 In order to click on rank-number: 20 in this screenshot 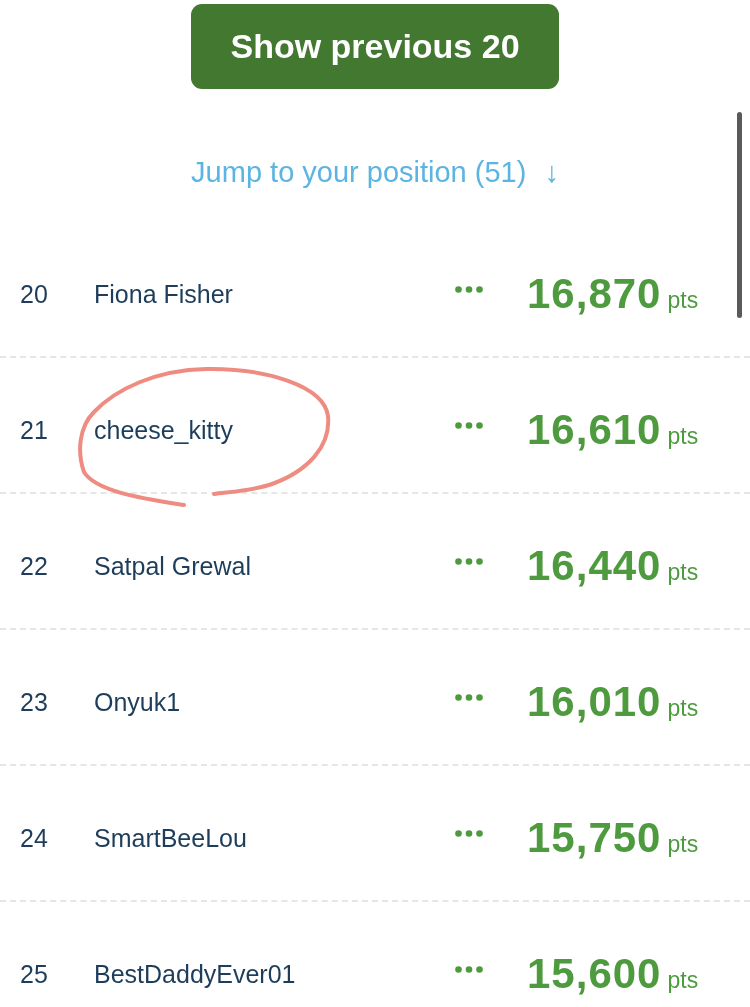, I will do `click(34, 294)`.